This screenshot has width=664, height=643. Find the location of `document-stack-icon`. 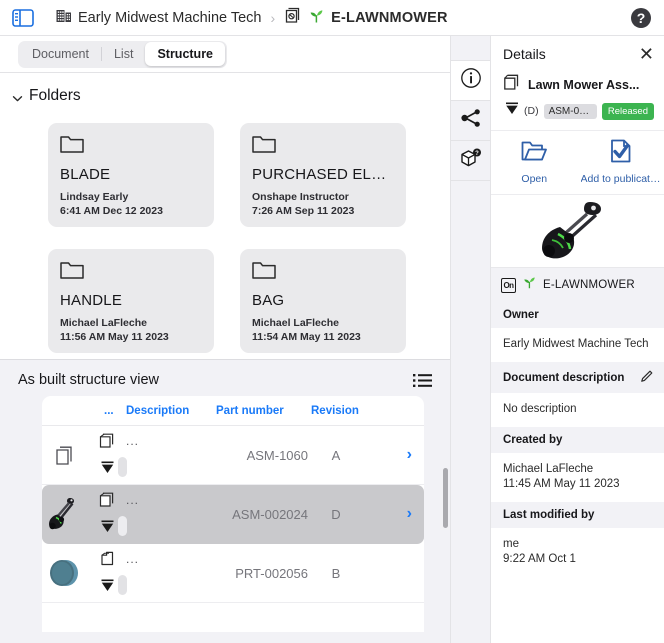

document-stack-icon is located at coordinates (293, 17).